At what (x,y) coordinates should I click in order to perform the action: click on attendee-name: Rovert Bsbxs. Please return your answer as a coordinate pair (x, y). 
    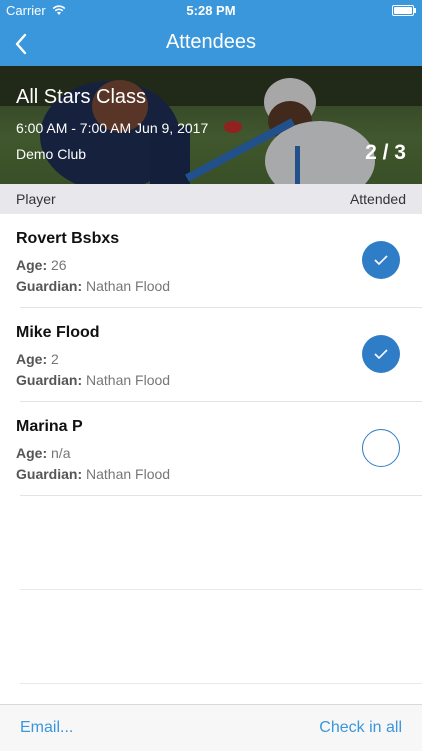
    Looking at the image, I should click on (68, 238).